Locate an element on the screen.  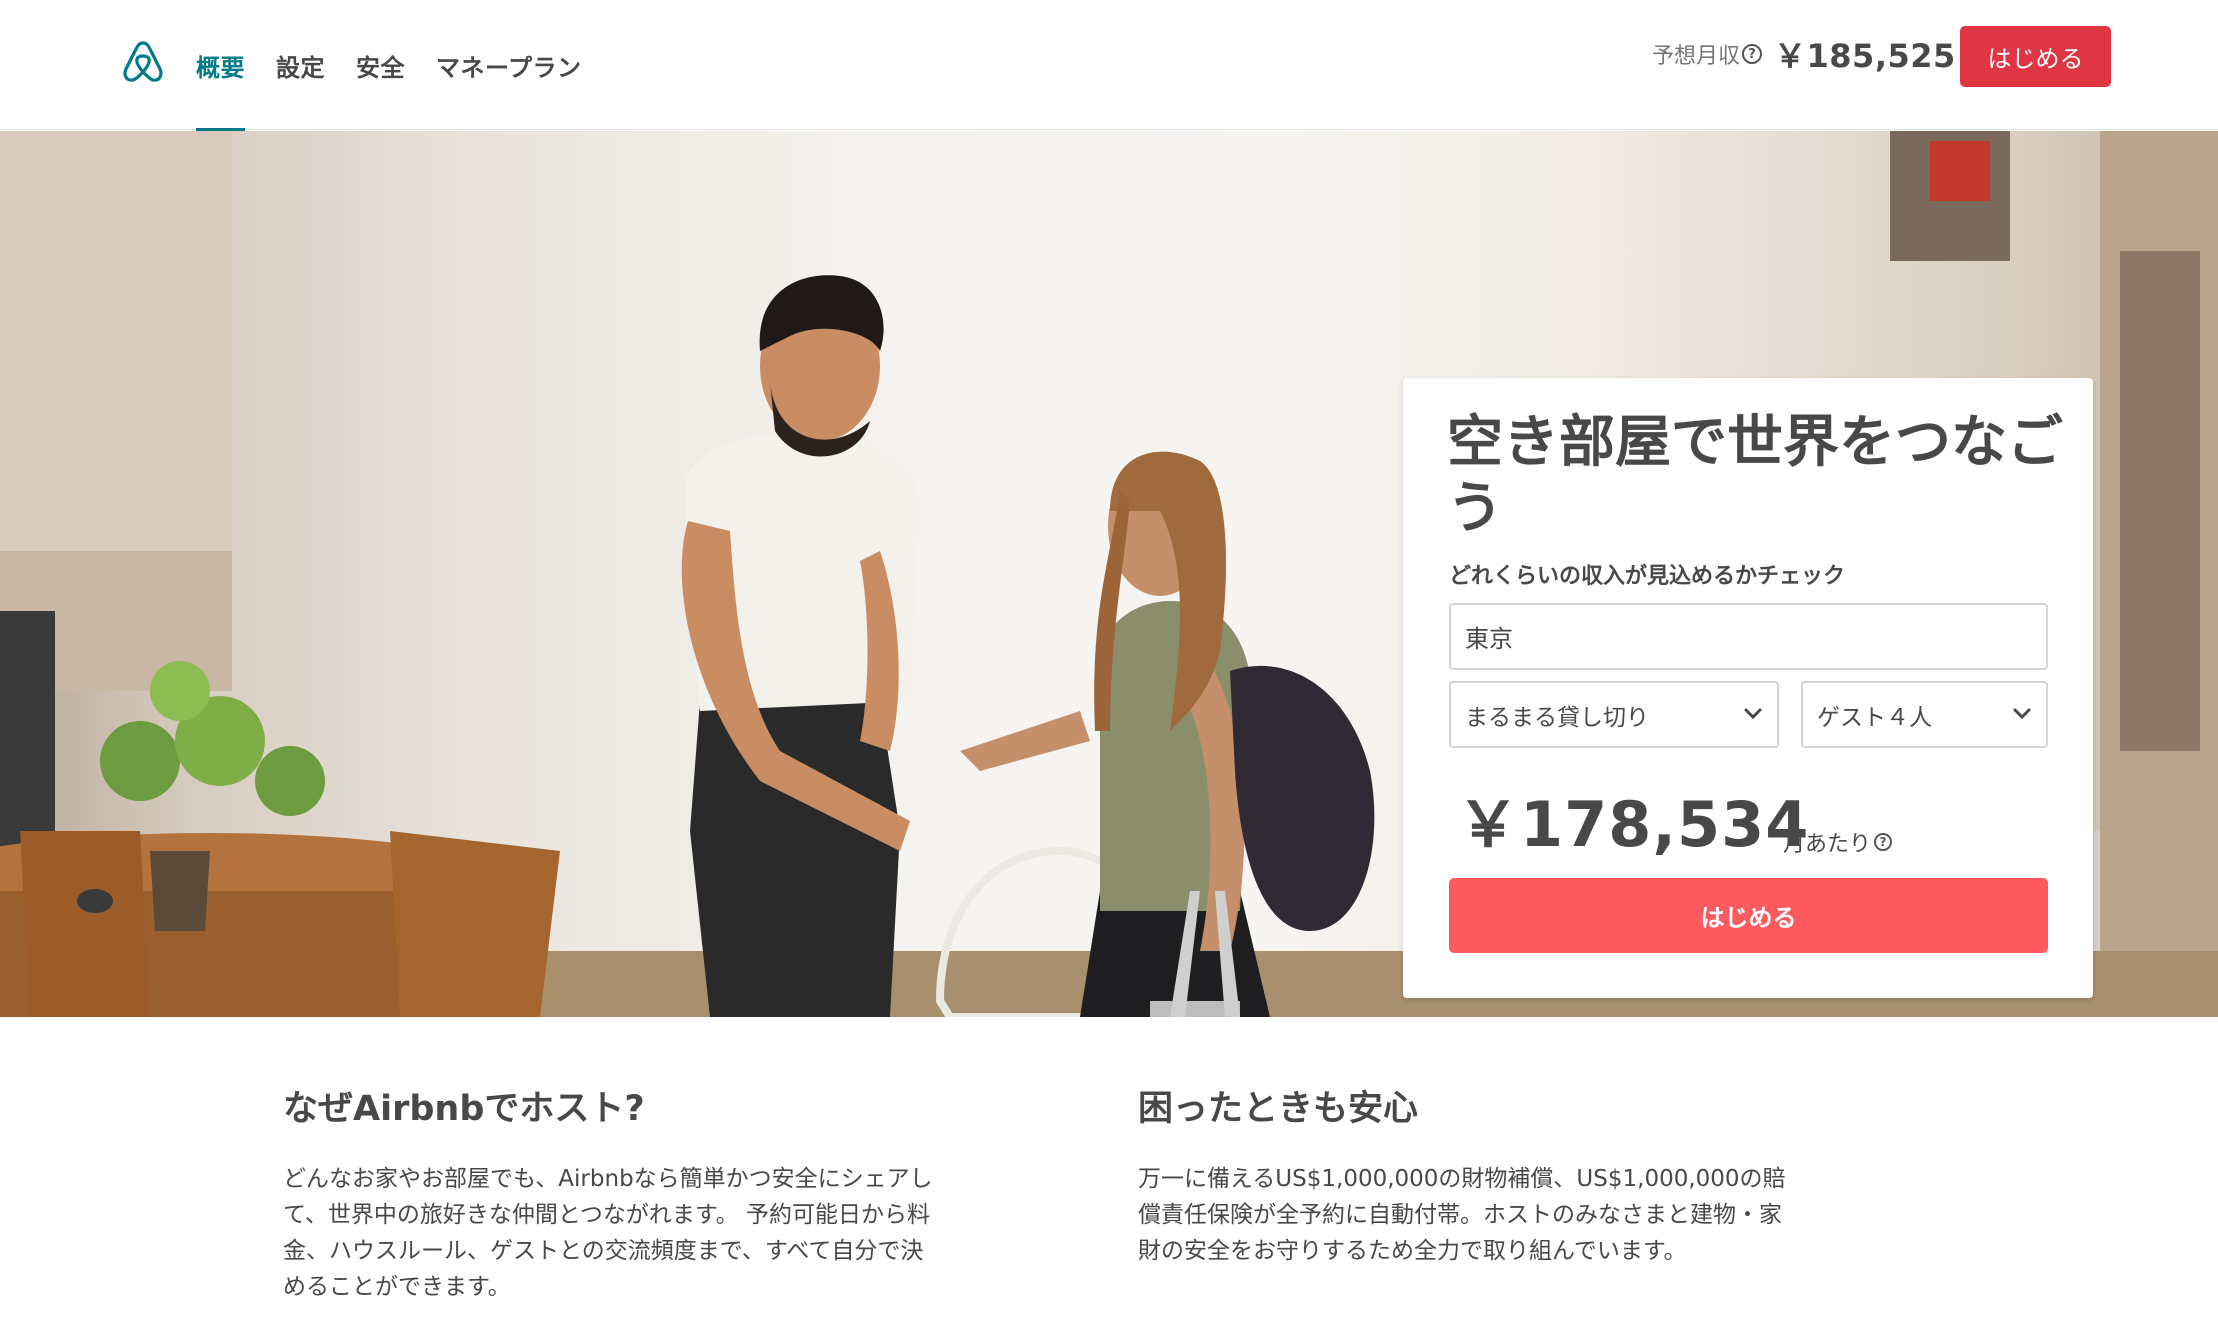
nav-tab-settings: 設定 is located at coordinates (300, 65).